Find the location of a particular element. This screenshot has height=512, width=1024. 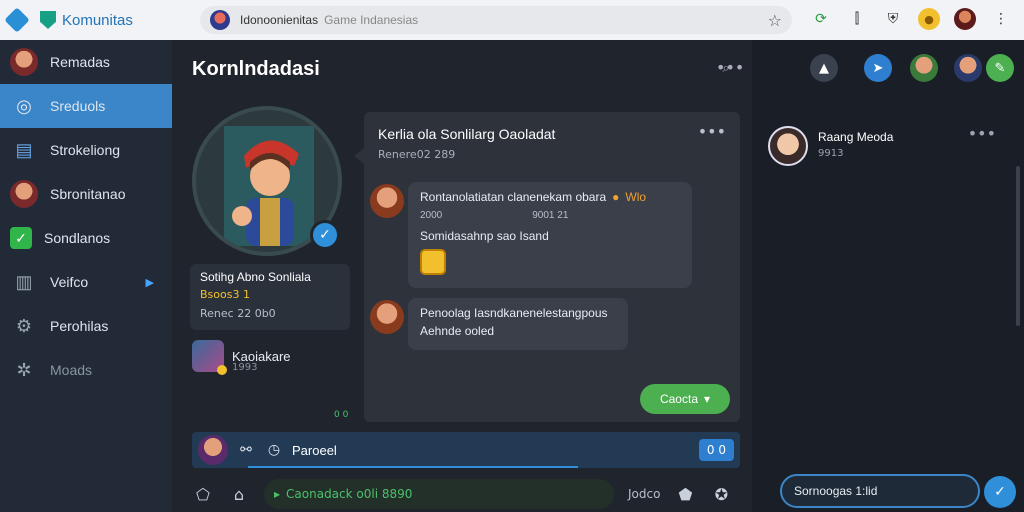

sidebar-item-label: Perohilas is located at coordinates (79, 326).